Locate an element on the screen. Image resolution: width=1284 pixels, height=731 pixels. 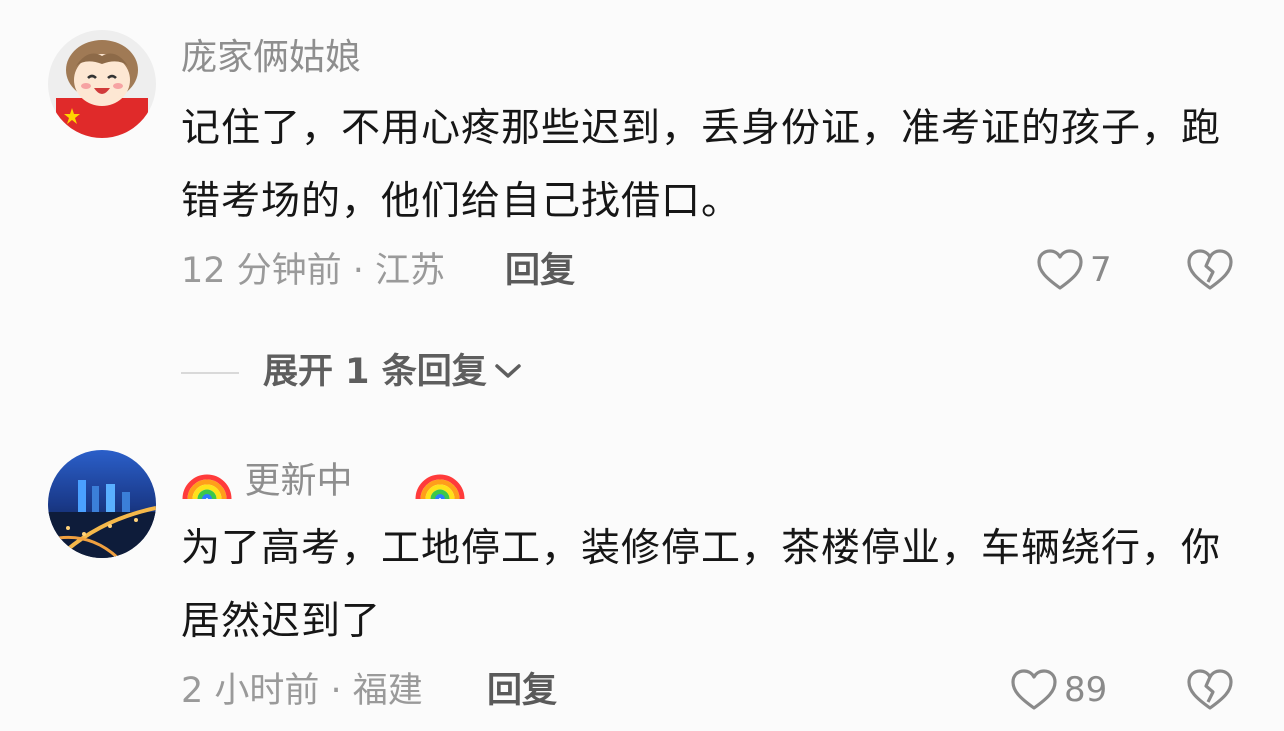
like-button: 89 is located at coordinates (1058, 690).